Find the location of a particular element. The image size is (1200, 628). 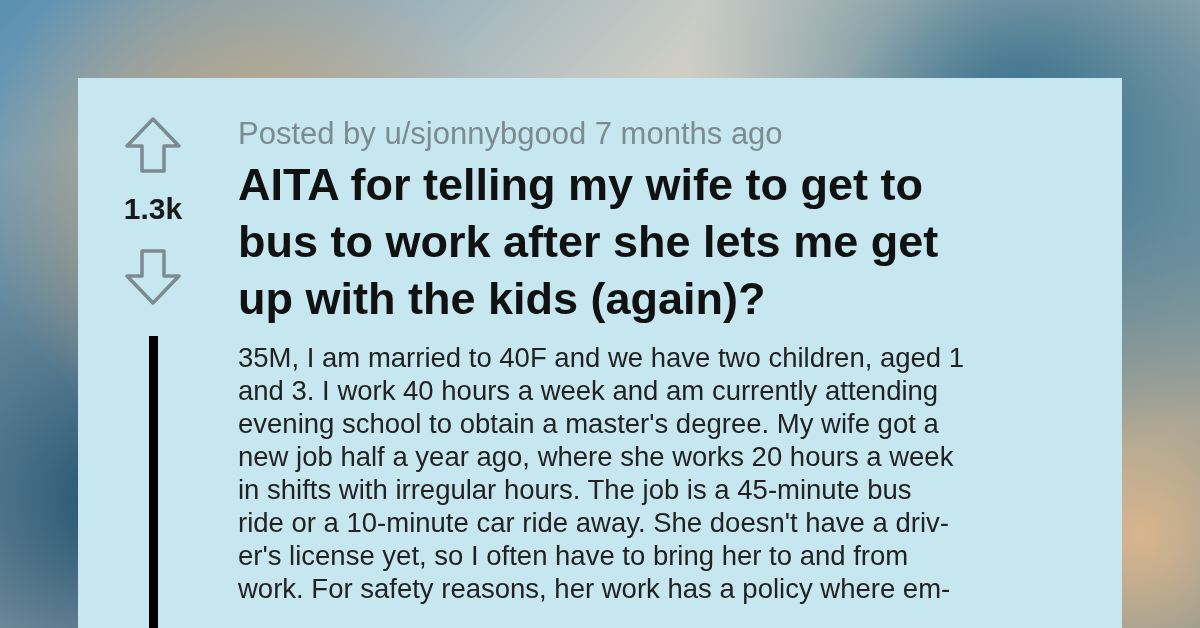

vote-count: 1.3k is located at coordinates (153, 209).